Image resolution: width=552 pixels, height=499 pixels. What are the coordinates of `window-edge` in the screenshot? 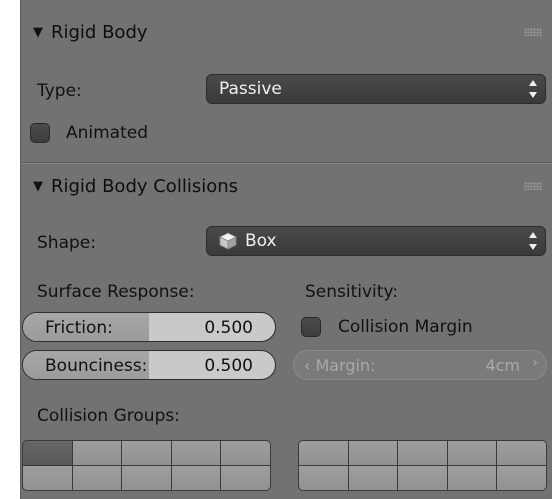 It's located at (10, 249).